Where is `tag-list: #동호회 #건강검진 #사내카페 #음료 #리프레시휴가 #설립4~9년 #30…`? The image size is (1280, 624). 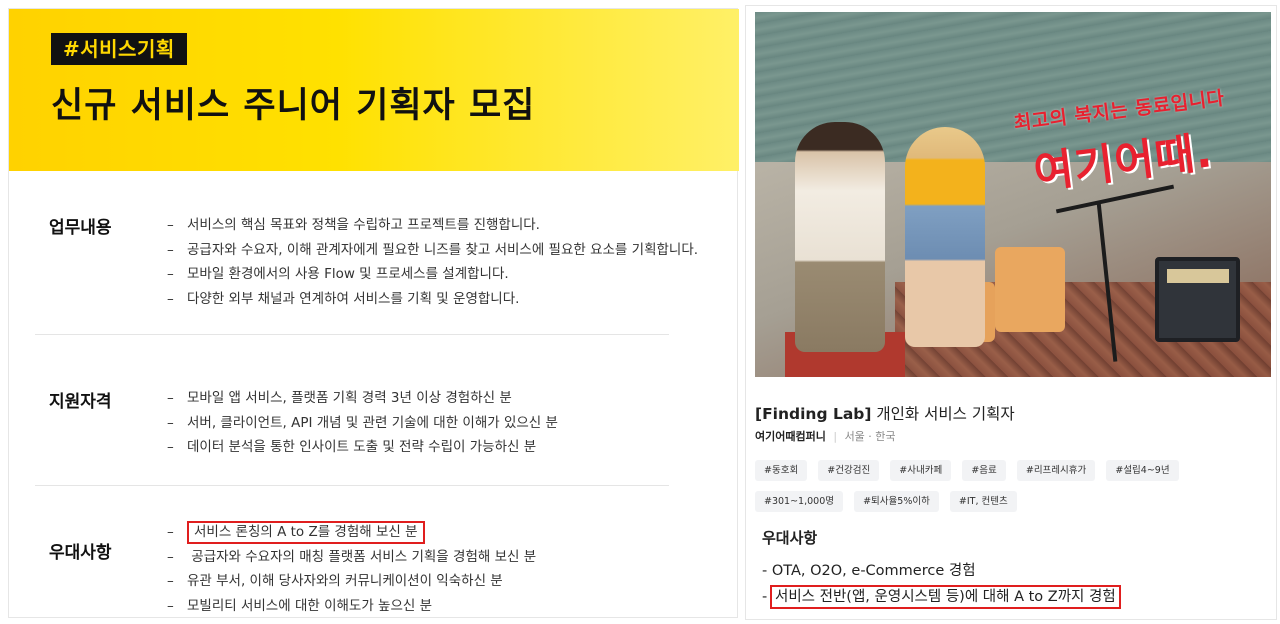
tag-list: #동호회 #건강검진 #사내카페 #음료 #리프레시휴가 #설립4~9년 #30… is located at coordinates (1005, 489).